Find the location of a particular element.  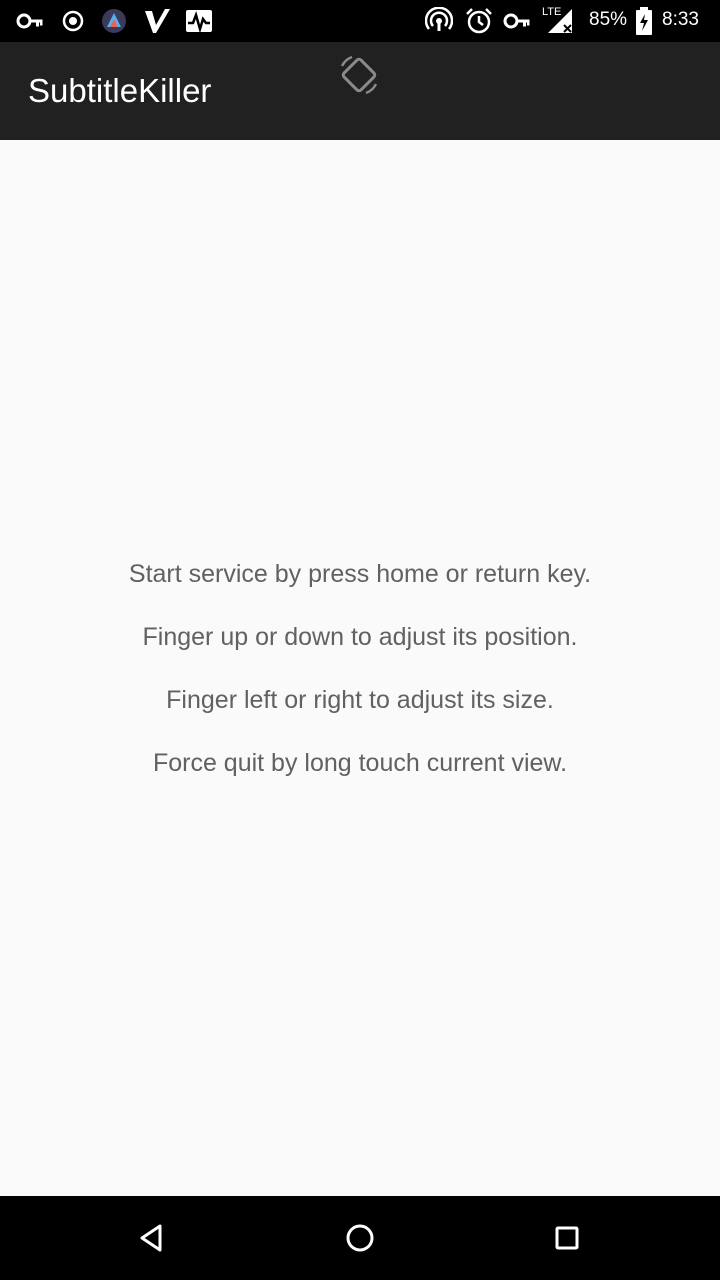

lte-signal-icon is located at coordinates (560, 21).